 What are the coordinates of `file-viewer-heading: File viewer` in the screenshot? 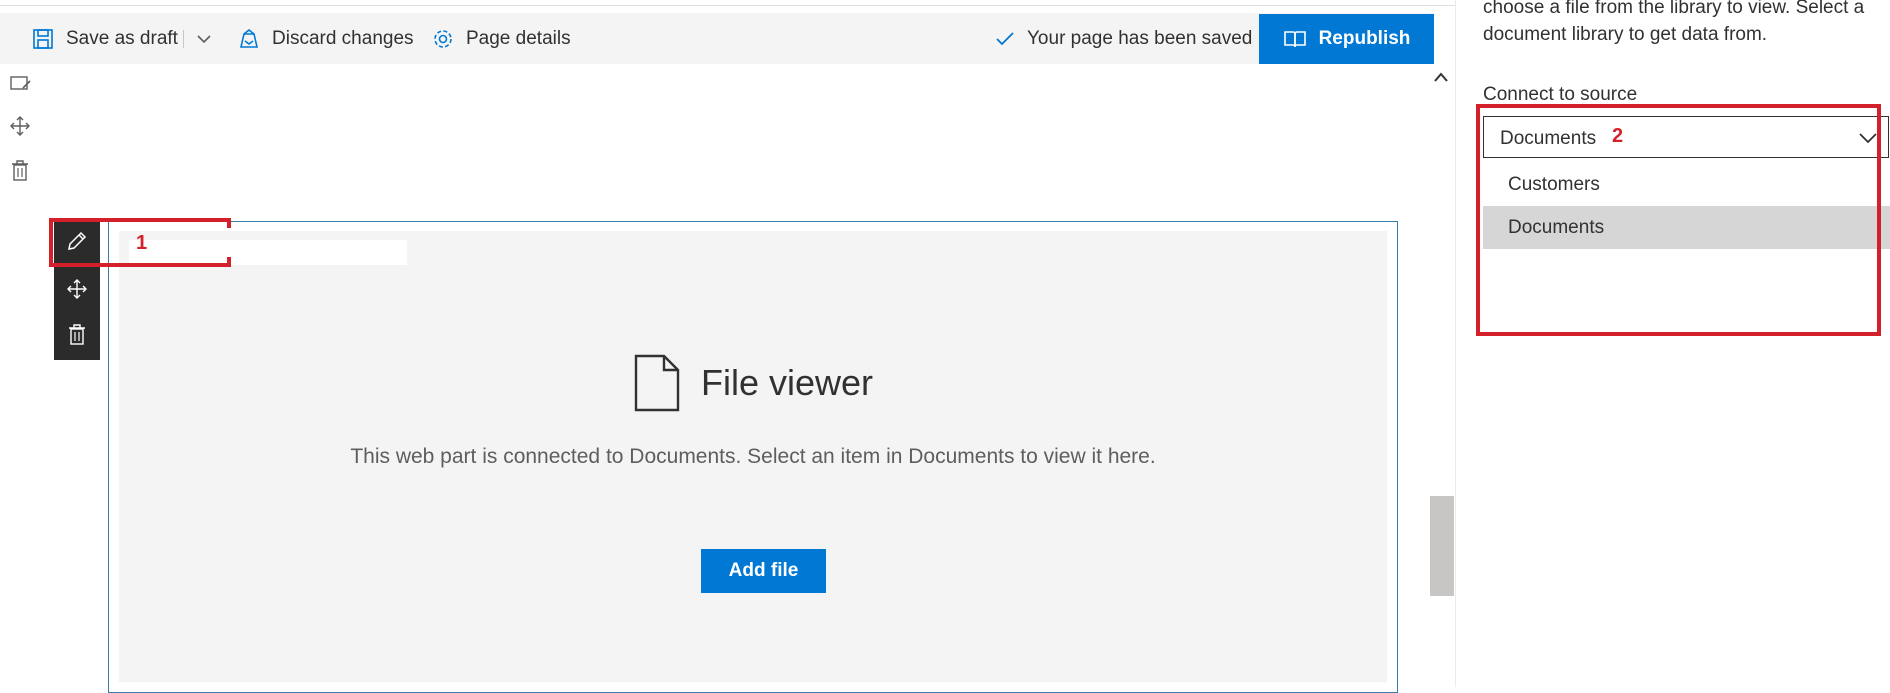 It's located at (753, 383).